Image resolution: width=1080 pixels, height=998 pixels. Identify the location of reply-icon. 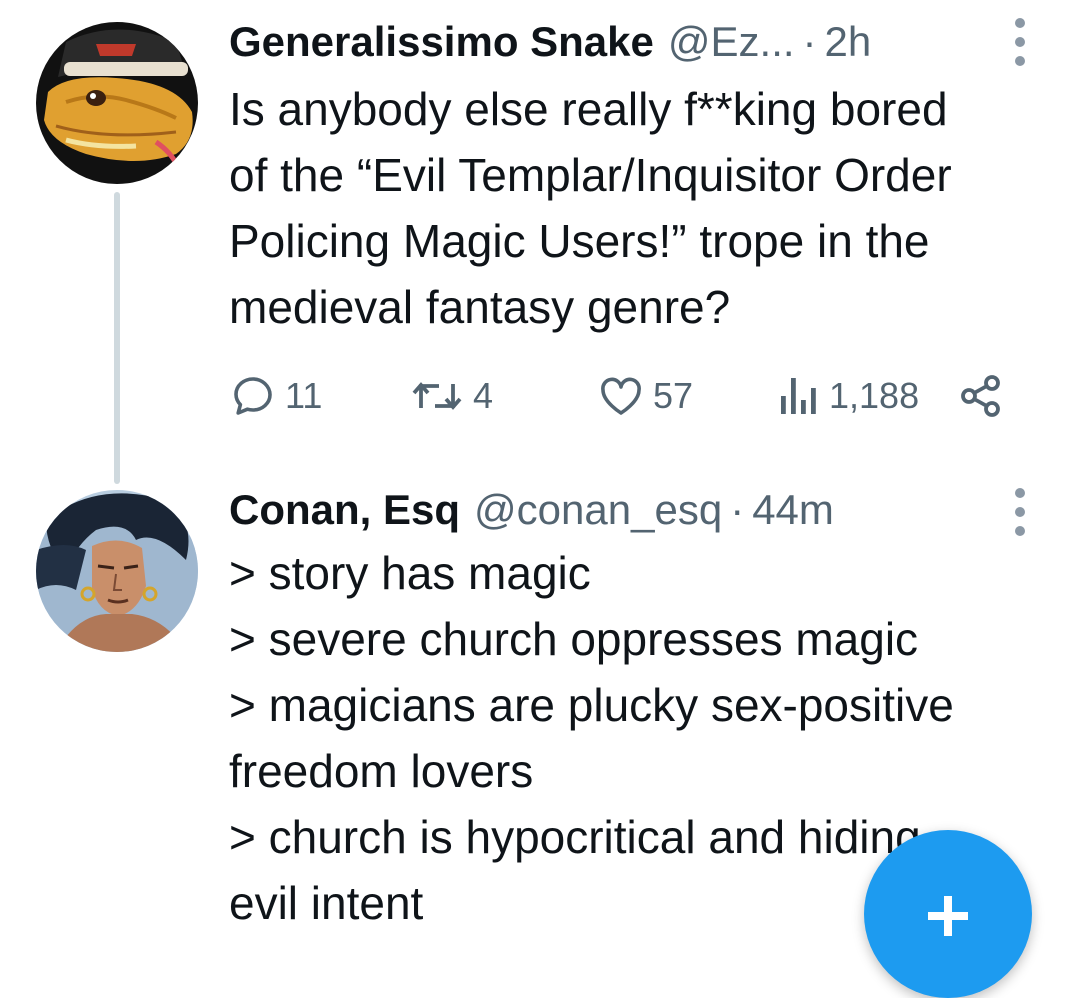
(253, 396).